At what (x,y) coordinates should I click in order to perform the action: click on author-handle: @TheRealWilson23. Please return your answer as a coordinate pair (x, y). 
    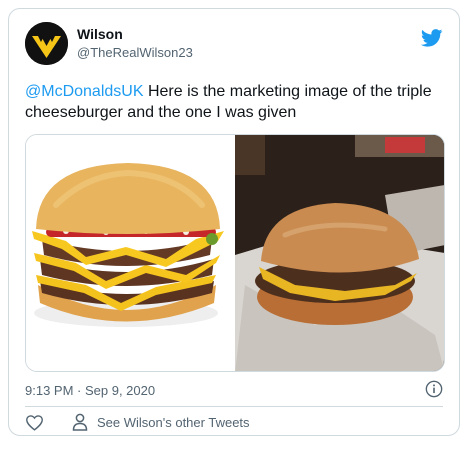
    Looking at the image, I should click on (135, 52).